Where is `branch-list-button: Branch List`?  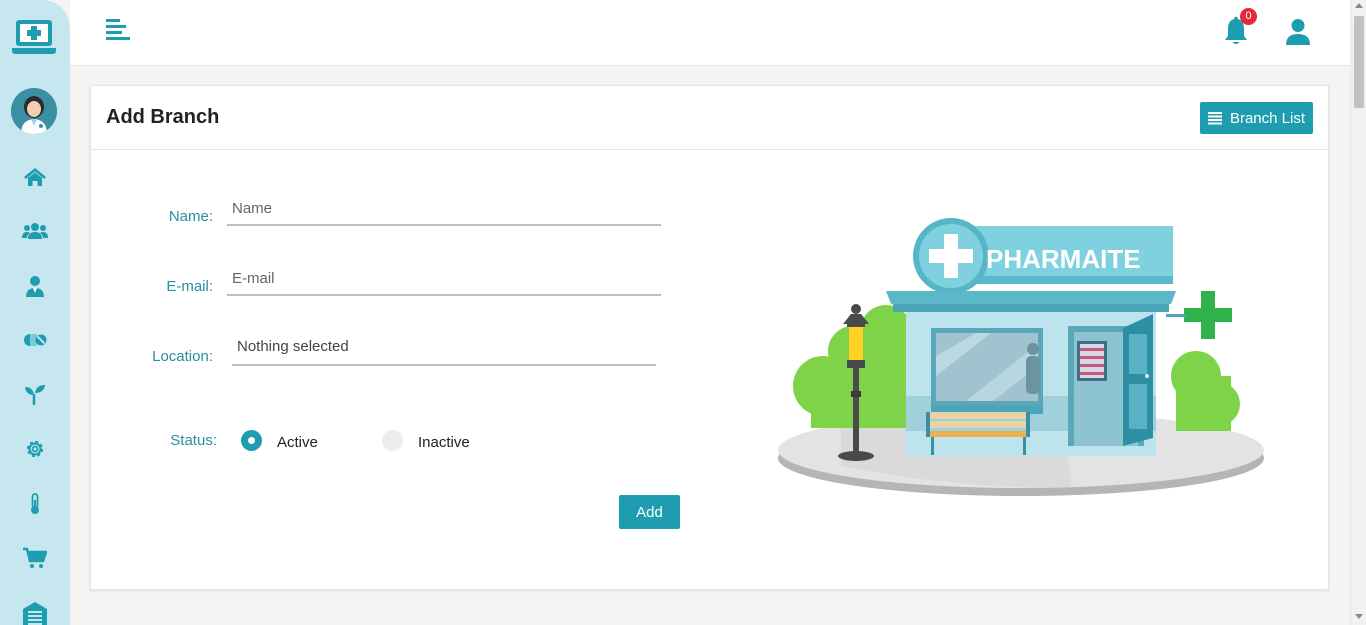 branch-list-button: Branch List is located at coordinates (1256, 118).